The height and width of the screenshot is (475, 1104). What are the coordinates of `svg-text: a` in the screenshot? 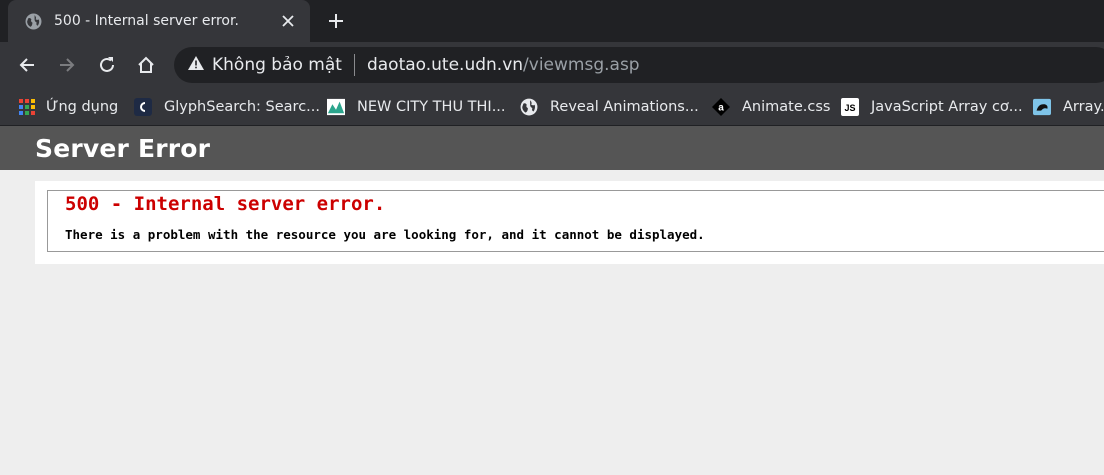 It's located at (721, 108).